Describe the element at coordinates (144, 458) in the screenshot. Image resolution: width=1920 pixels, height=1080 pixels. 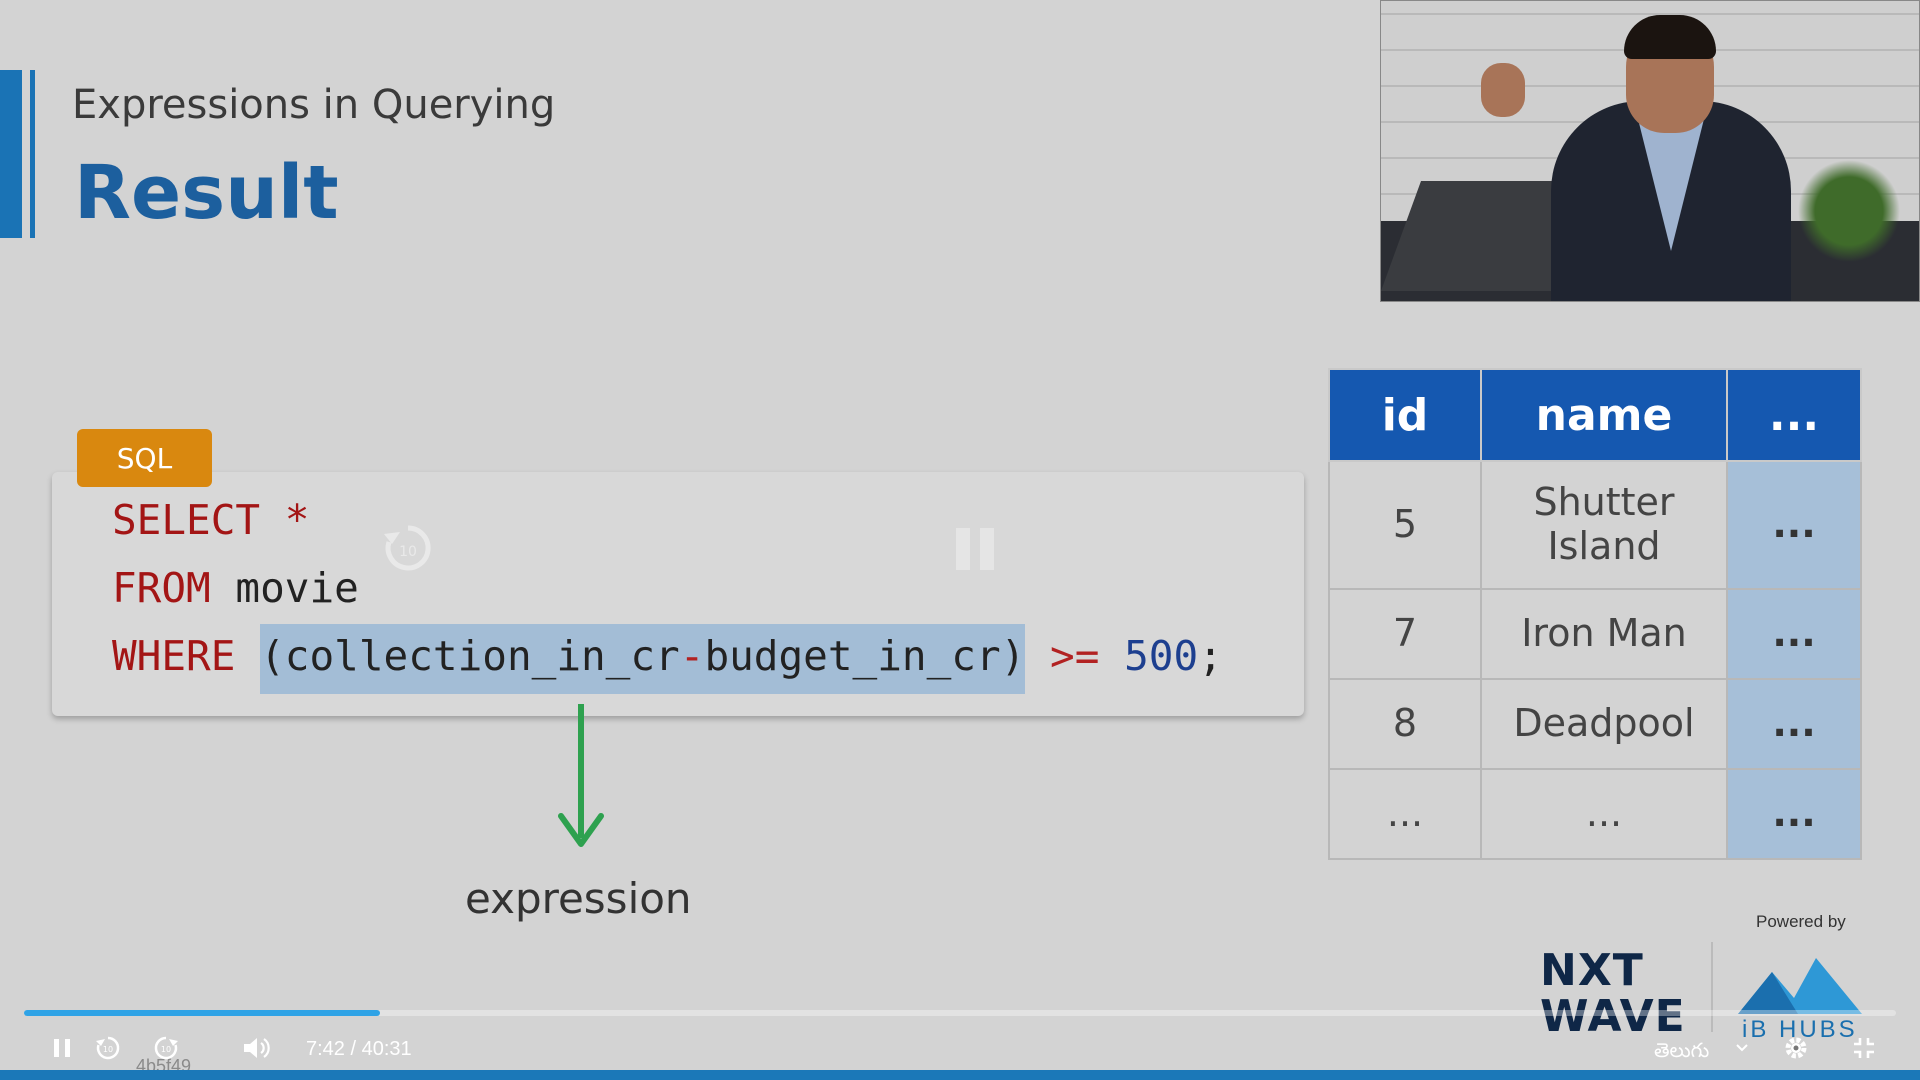
I see `sql-tag: SQL` at that location.